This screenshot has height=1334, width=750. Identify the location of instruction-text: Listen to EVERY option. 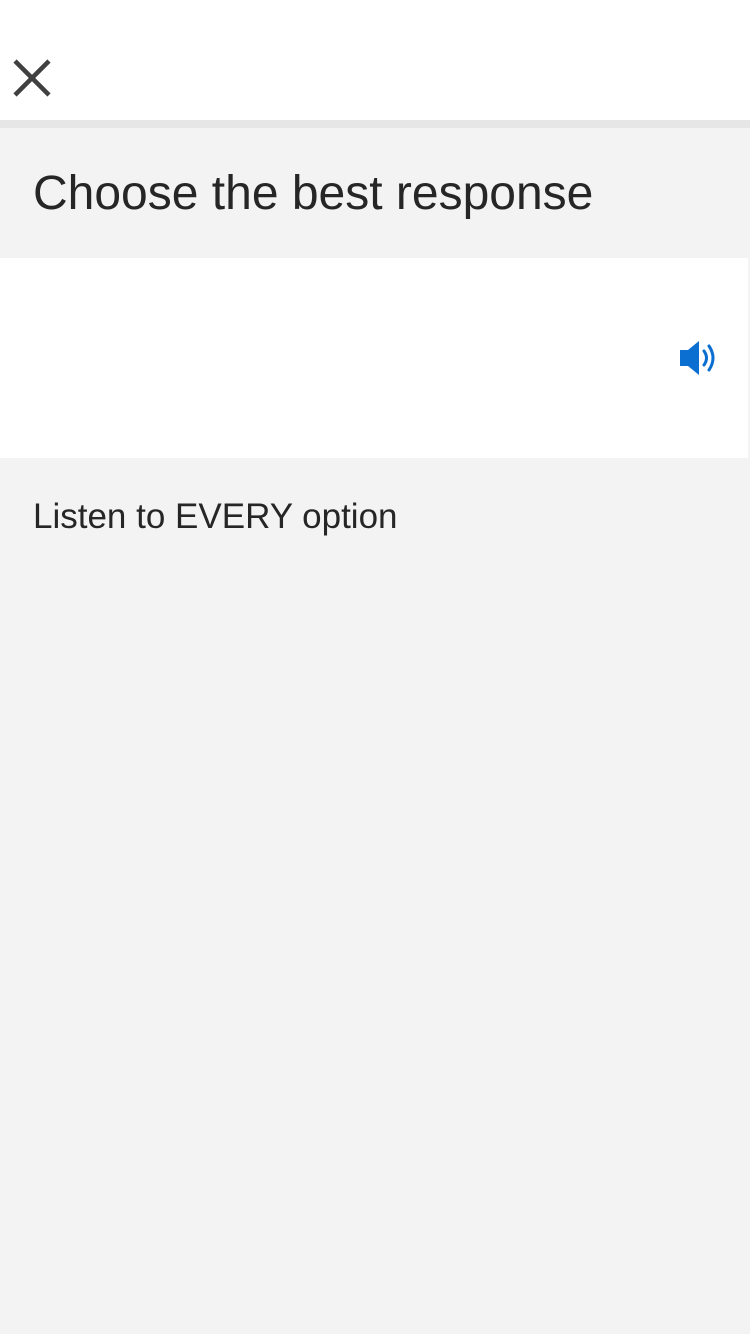
(215, 516).